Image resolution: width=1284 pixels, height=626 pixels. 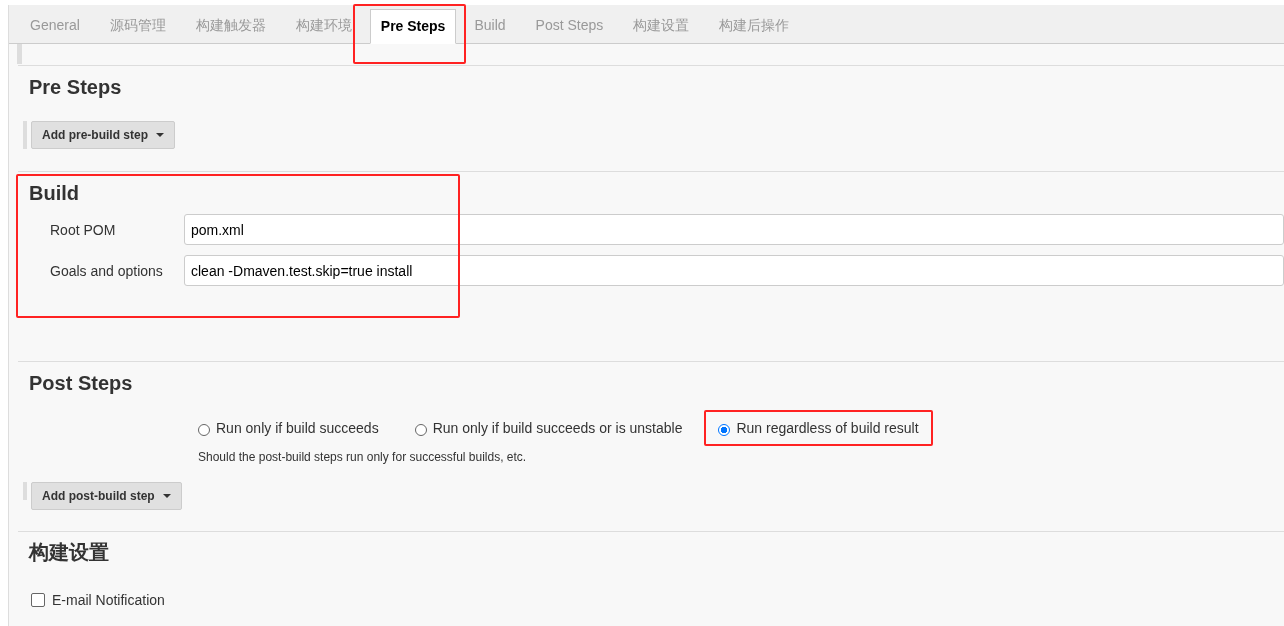 I want to click on checkbox, so click(x=38, y=600).